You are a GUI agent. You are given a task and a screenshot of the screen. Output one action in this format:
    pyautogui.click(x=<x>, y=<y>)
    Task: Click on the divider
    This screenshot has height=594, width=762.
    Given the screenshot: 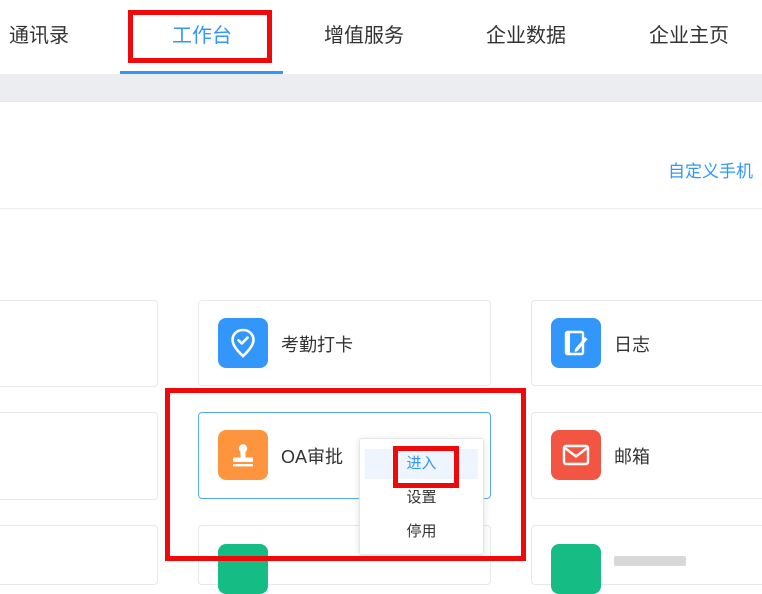 What is the action you would take?
    pyautogui.click(x=381, y=208)
    